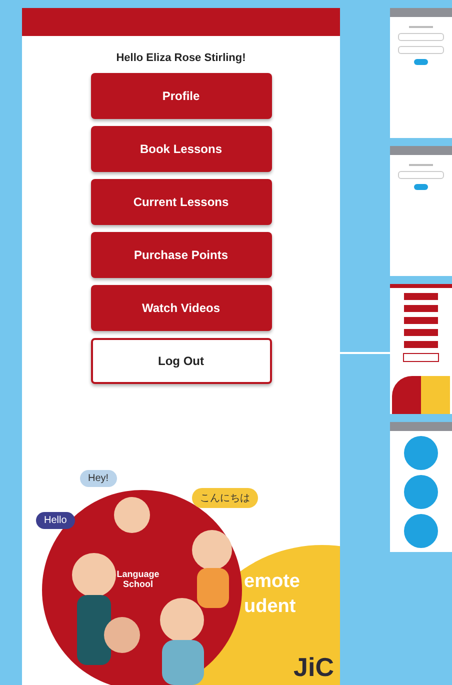 The image size is (452, 685). Describe the element at coordinates (98, 478) in the screenshot. I see `speech-bubble: Hey!` at that location.